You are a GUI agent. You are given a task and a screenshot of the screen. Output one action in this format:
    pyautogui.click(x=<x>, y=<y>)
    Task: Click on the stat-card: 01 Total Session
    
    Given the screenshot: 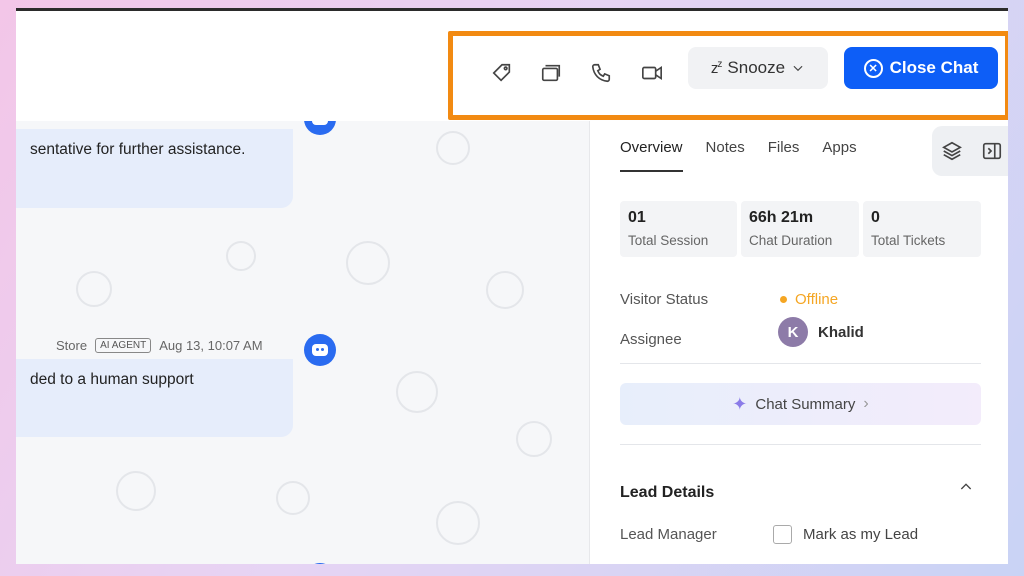 What is the action you would take?
    pyautogui.click(x=678, y=229)
    